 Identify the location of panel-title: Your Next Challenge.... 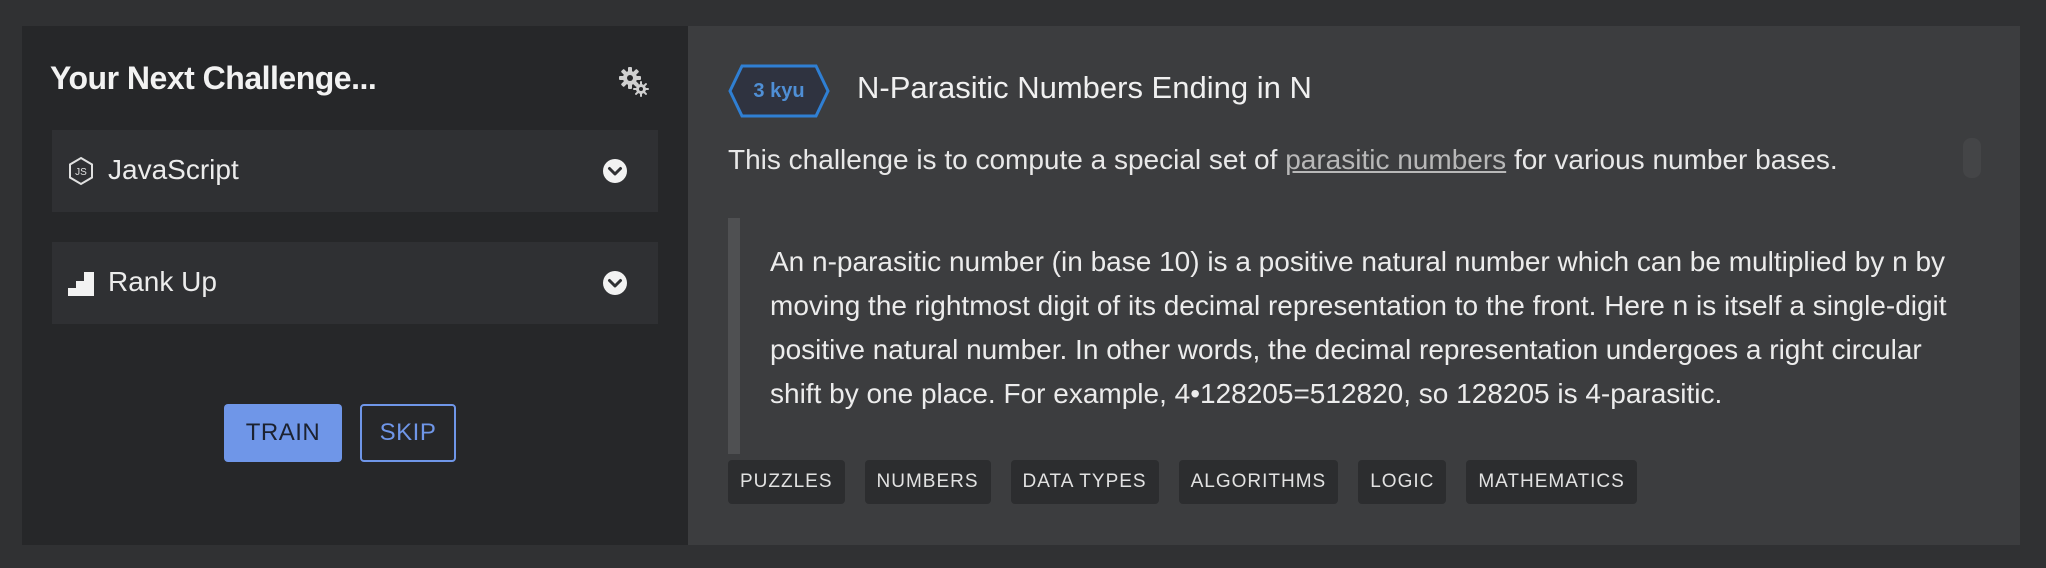
(213, 78).